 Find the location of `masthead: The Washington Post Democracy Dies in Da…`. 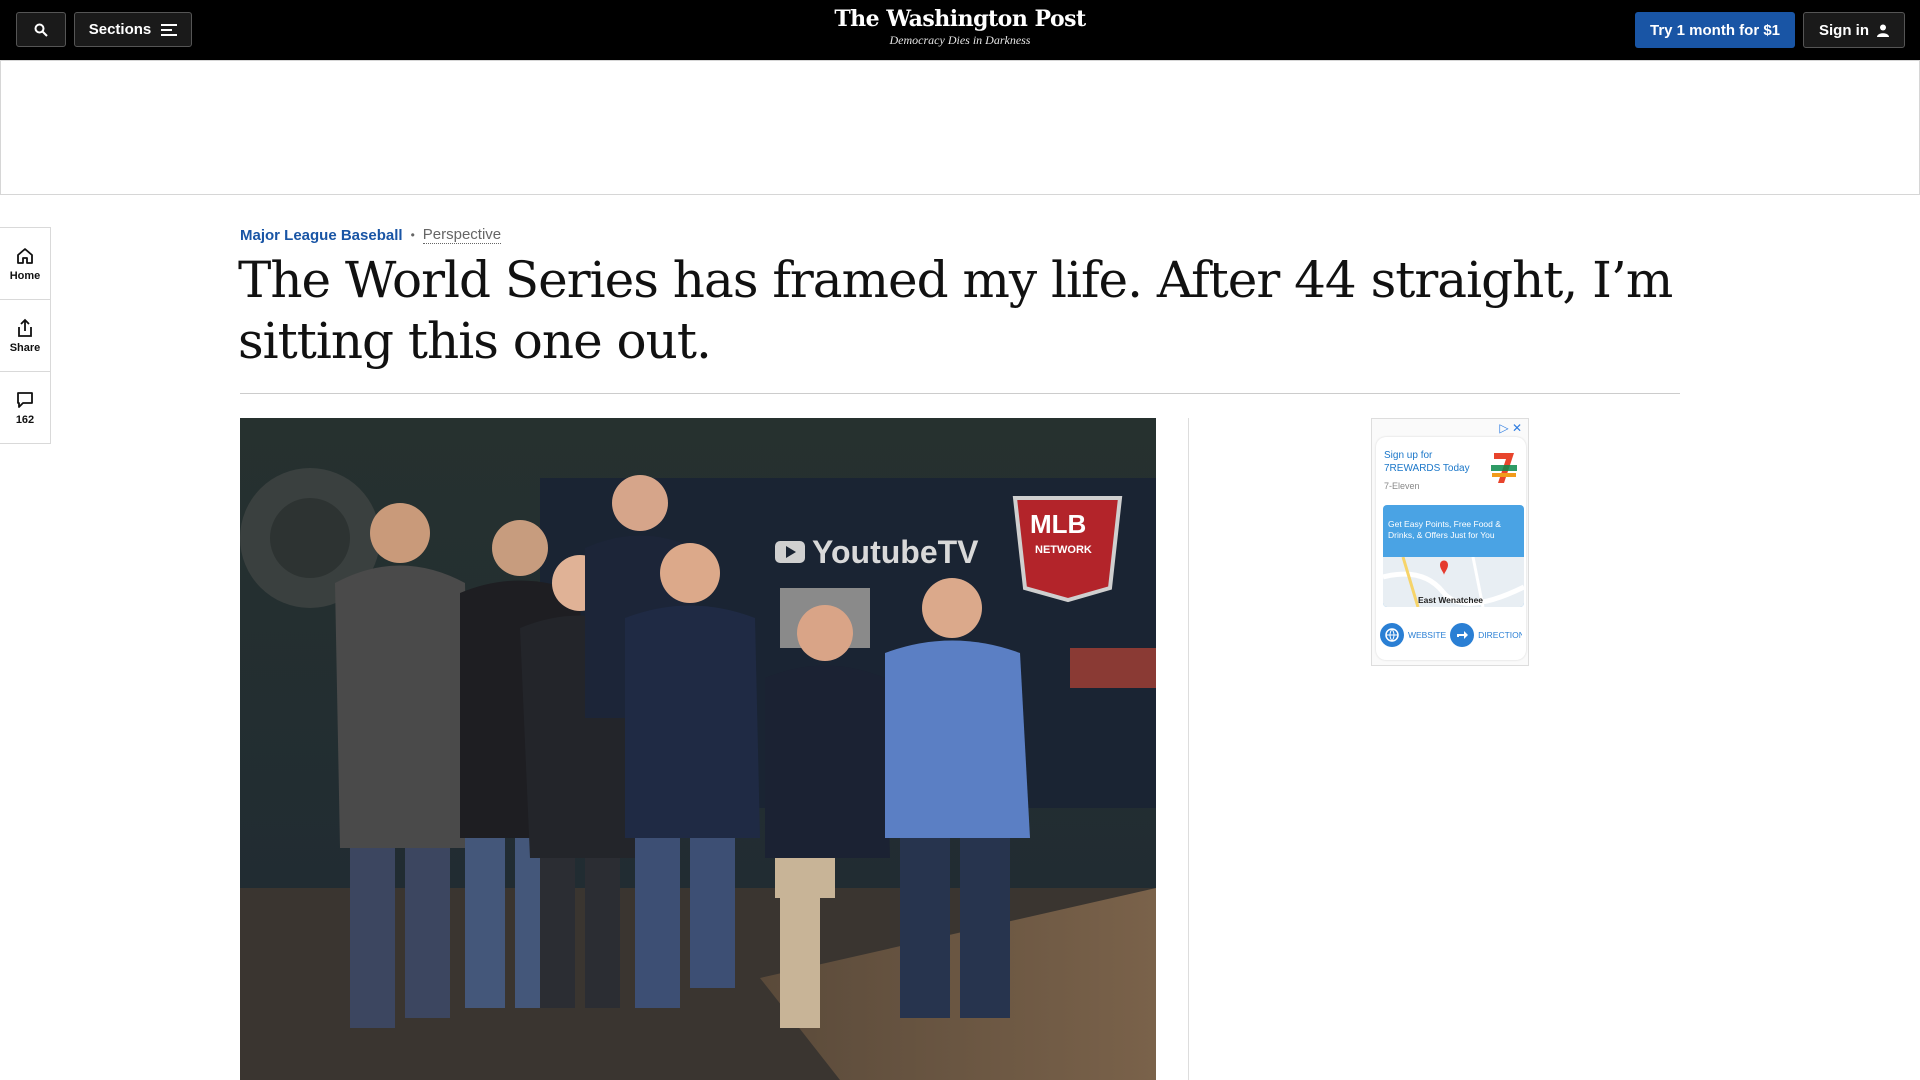

masthead: The Washington Post Democracy Dies in Da… is located at coordinates (960, 26).